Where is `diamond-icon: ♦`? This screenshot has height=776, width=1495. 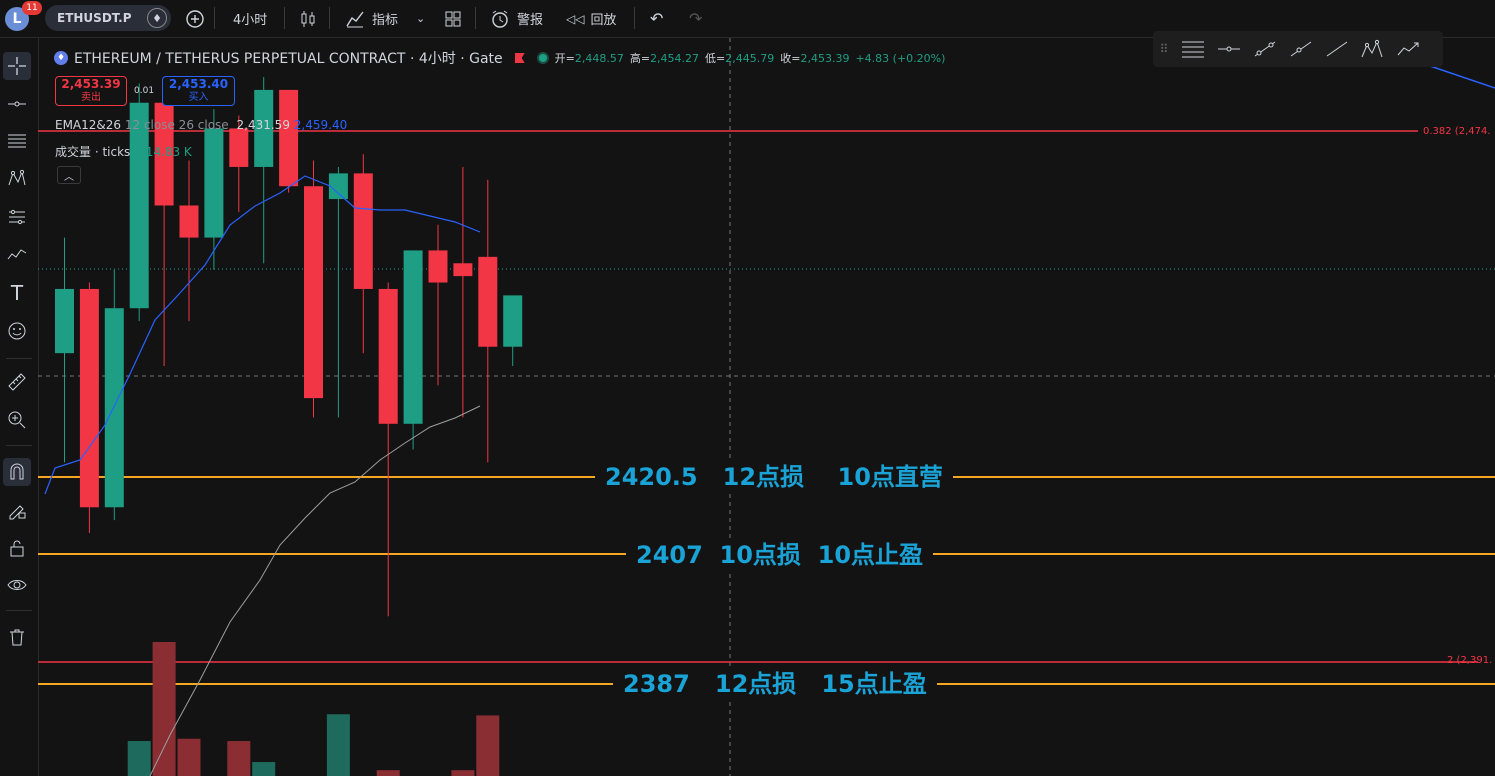 diamond-icon: ♦ is located at coordinates (157, 18).